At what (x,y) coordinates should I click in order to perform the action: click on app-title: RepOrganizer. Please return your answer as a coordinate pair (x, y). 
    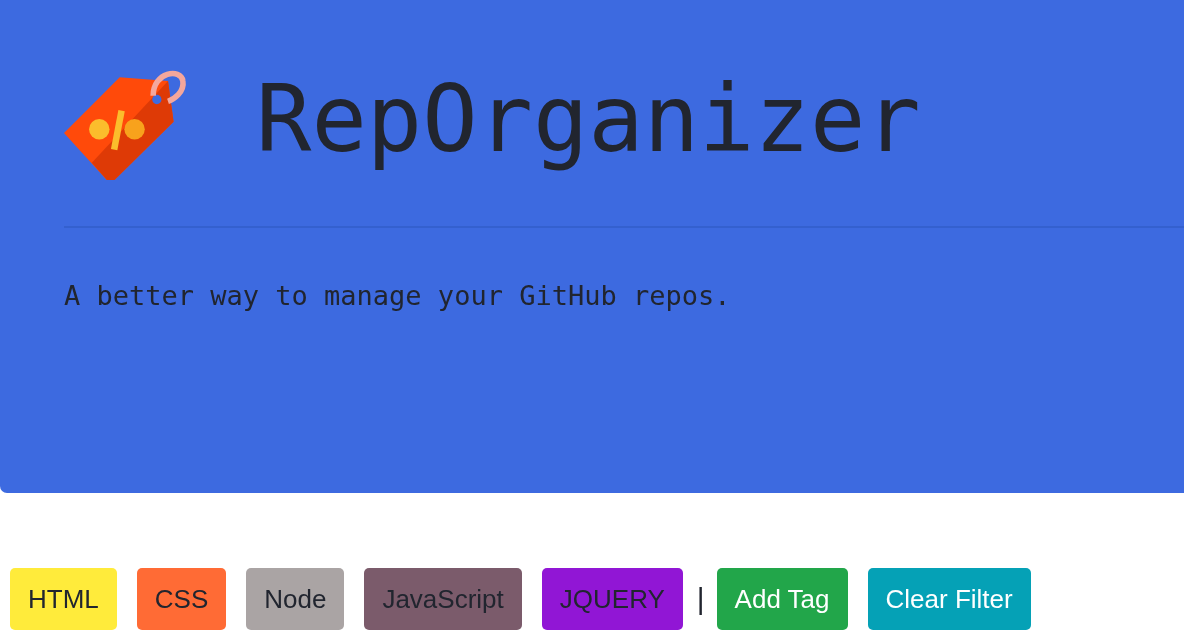
    Looking at the image, I should click on (588, 119).